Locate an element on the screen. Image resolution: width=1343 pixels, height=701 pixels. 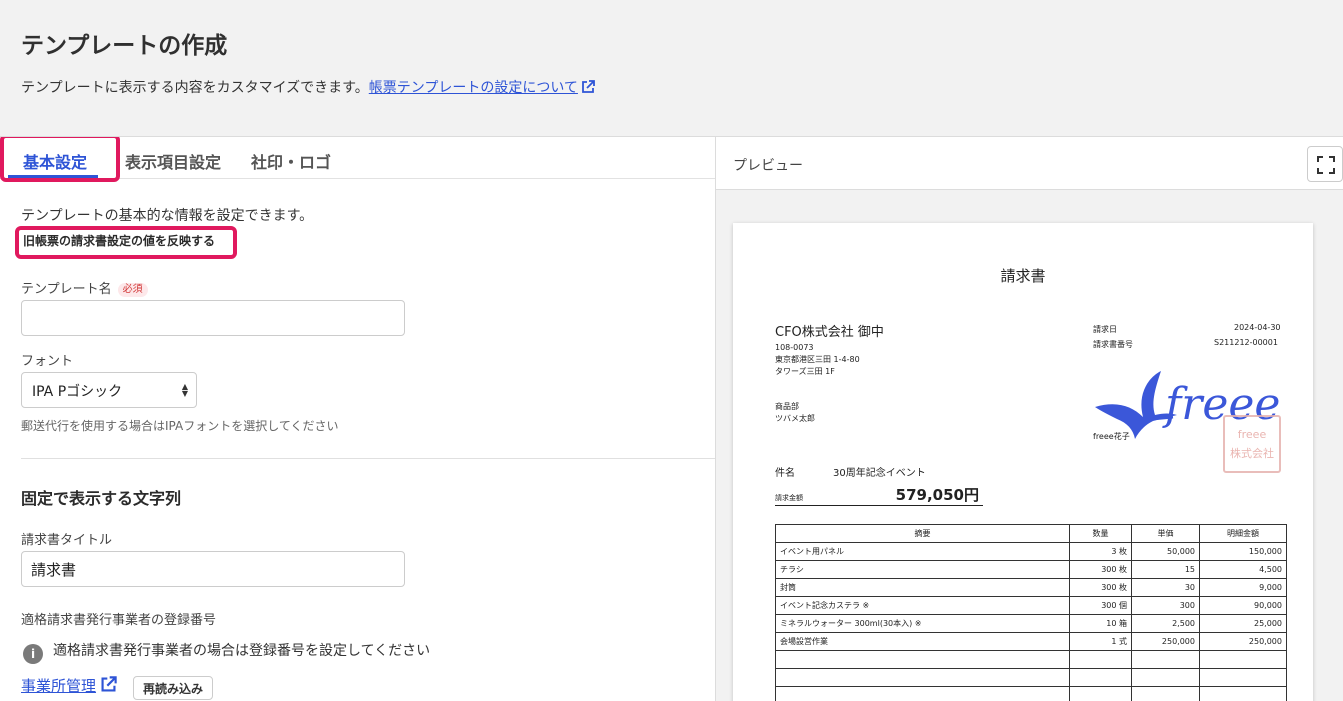
table-row: 会場設営作業 1 式 250,000 250,000 is located at coordinates (1031, 641).